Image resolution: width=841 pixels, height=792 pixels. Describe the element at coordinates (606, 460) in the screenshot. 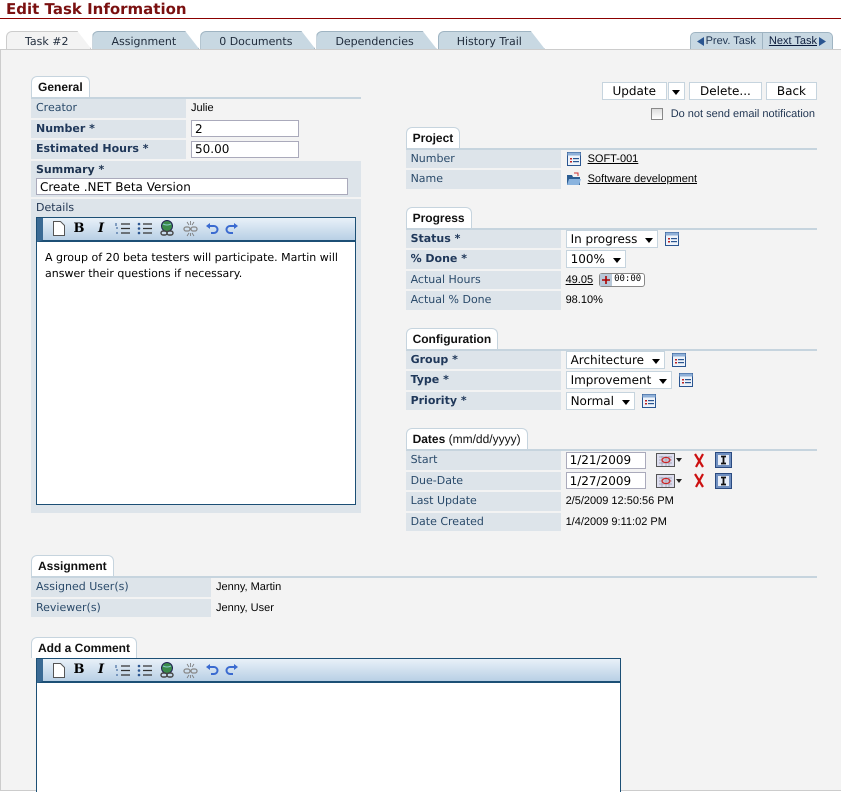

I see `date-field: 1/21/2009` at that location.